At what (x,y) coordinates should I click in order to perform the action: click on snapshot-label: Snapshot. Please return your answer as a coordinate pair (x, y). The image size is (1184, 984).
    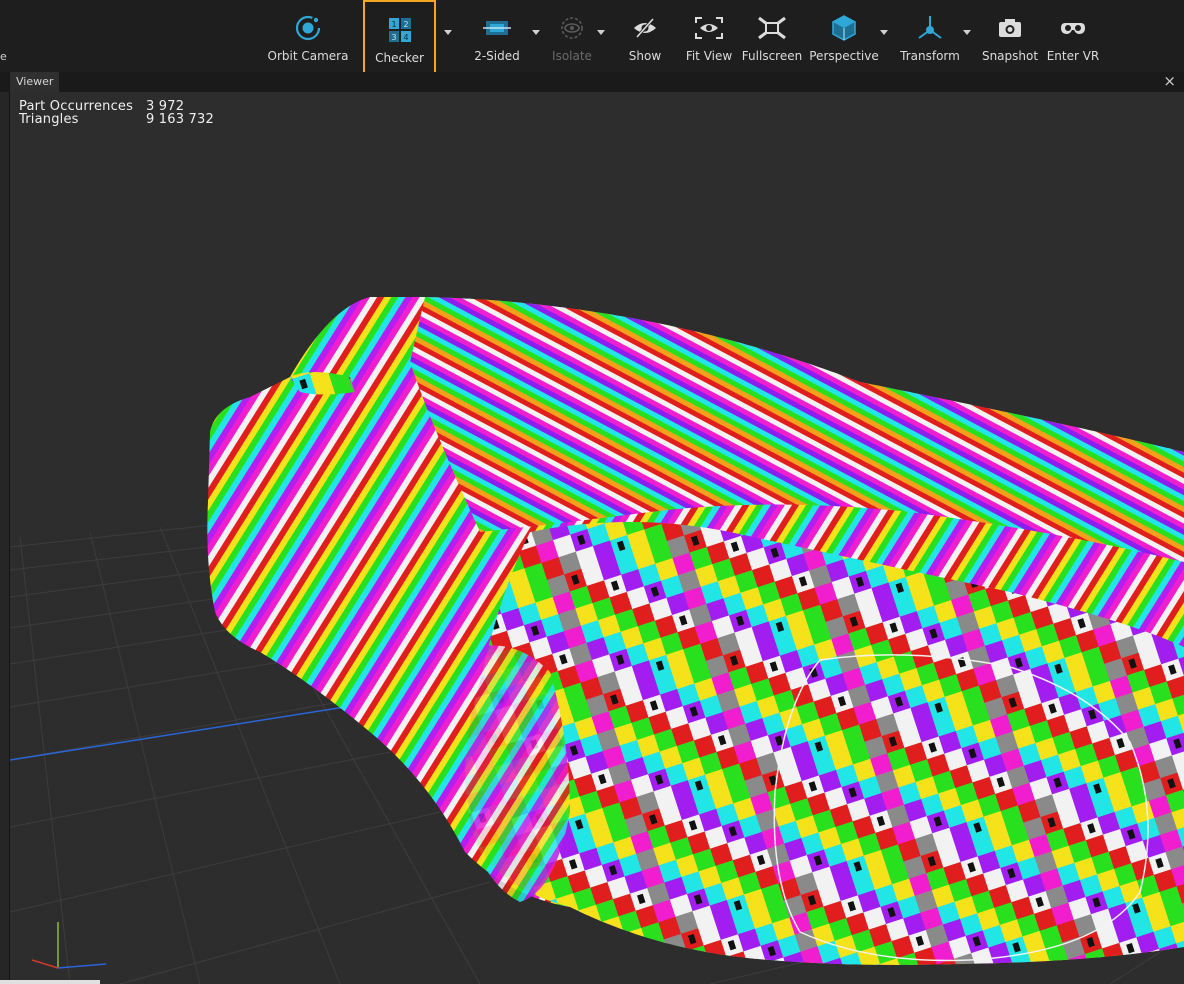
    Looking at the image, I should click on (1010, 56).